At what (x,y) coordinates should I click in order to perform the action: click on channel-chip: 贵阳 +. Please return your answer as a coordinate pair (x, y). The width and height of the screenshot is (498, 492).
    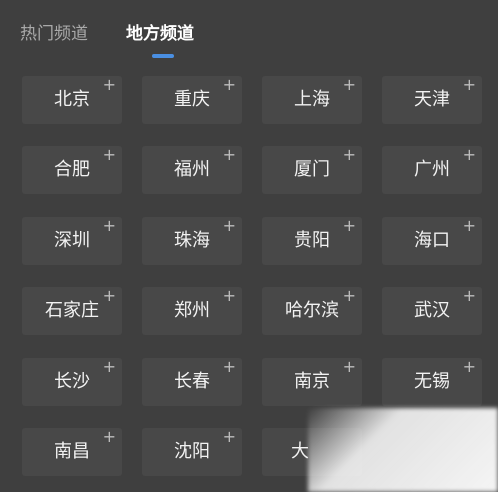
    Looking at the image, I should click on (312, 241).